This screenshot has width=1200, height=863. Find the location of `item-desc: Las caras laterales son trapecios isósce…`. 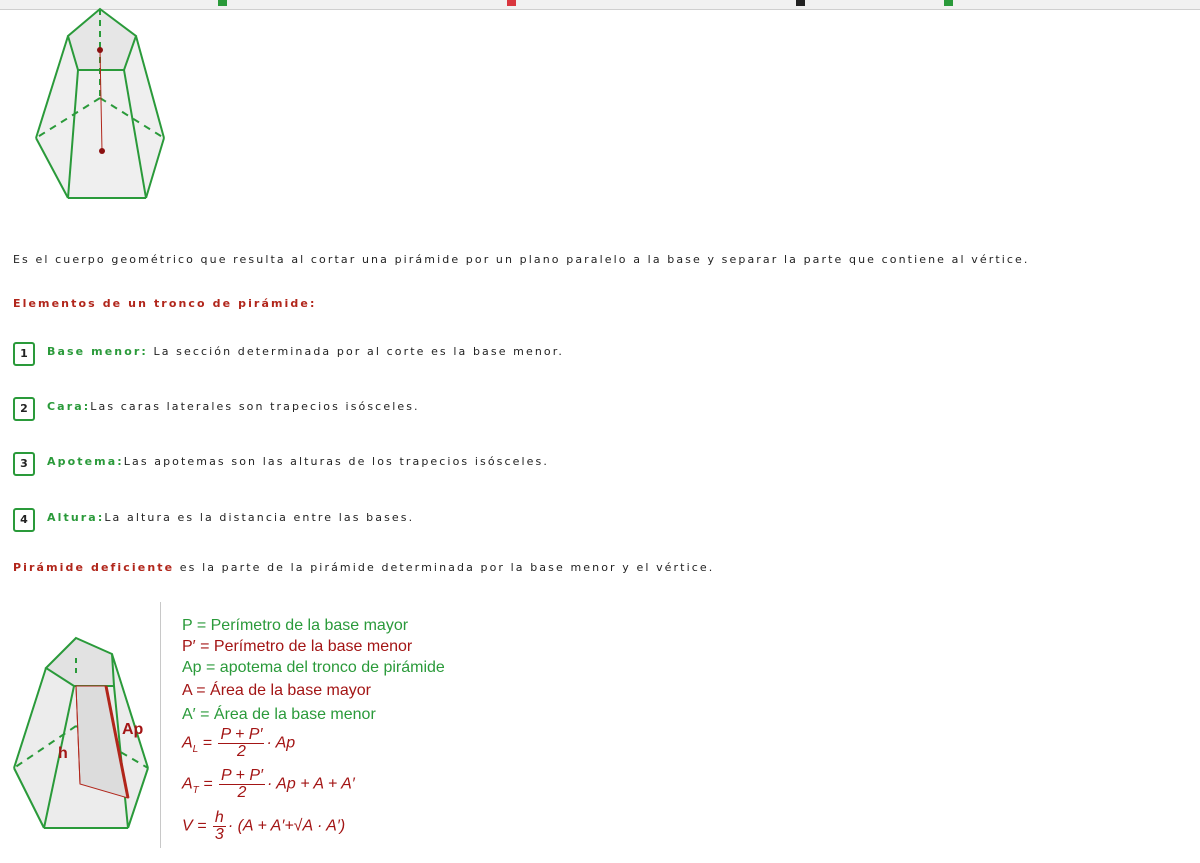

item-desc: Las caras laterales son trapecios isósce… is located at coordinates (255, 406).